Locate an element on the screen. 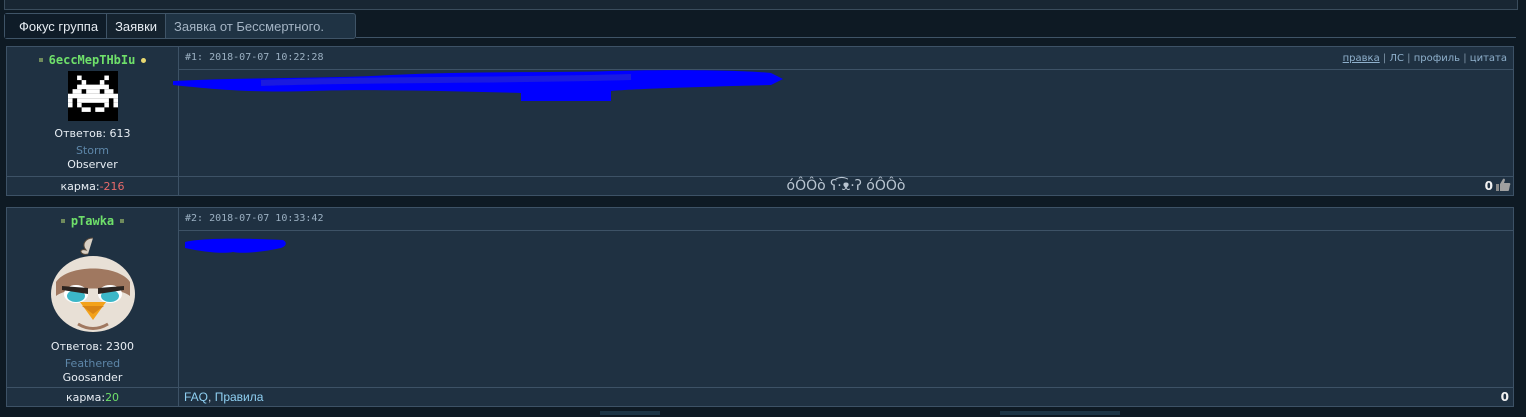  space-invader-icon is located at coordinates (92, 96).